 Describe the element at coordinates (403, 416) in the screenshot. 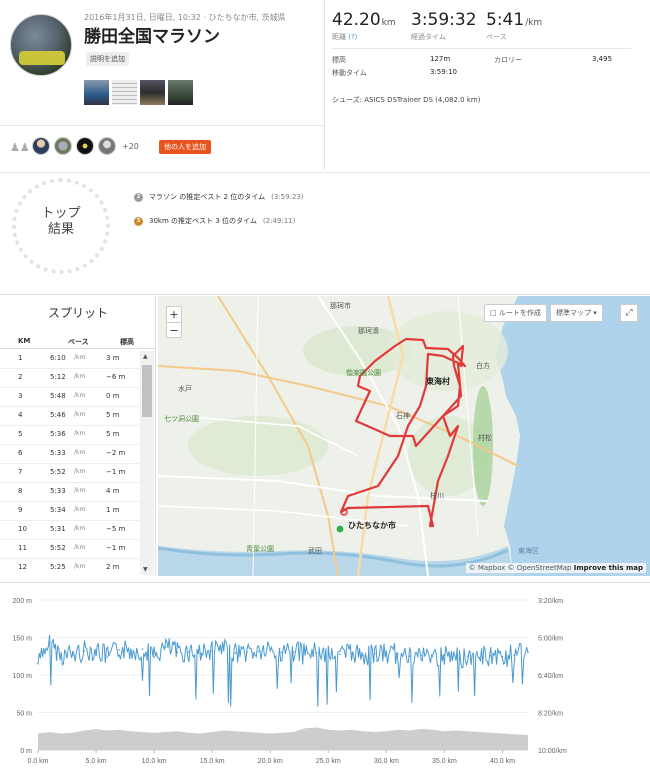

I see `map-label: 石神` at that location.